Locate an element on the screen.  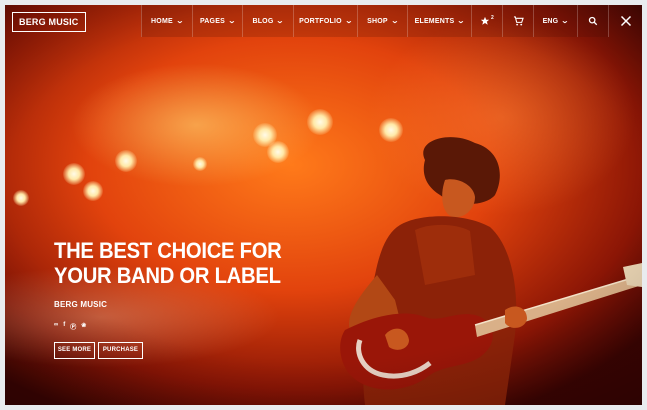
nav-item-label: PAGES is located at coordinates (212, 21).